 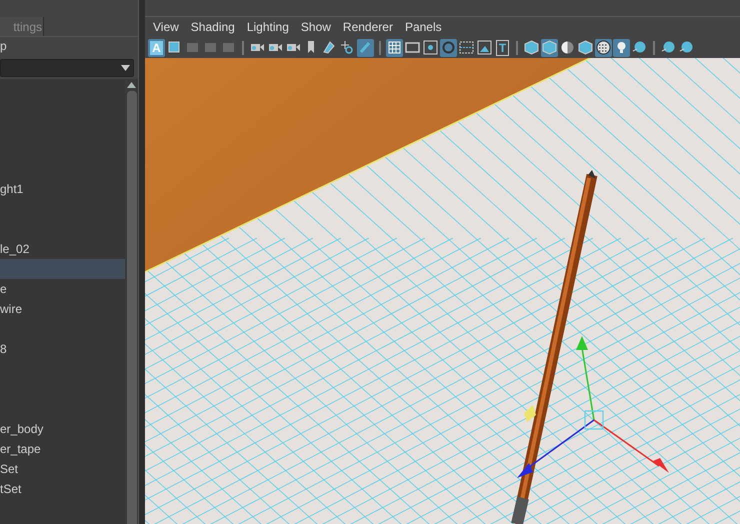 I want to click on grid-button, so click(x=394, y=47).